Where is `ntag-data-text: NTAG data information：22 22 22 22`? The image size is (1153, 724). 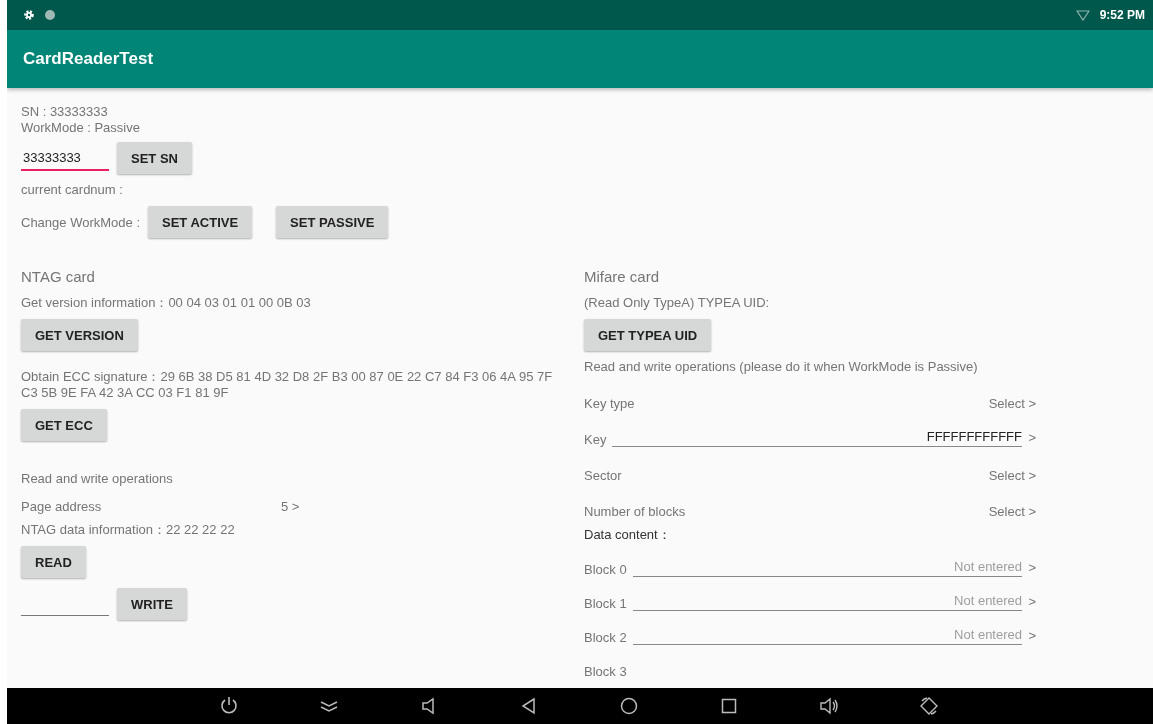 ntag-data-text: NTAG data information：22 22 22 22 is located at coordinates (128, 530).